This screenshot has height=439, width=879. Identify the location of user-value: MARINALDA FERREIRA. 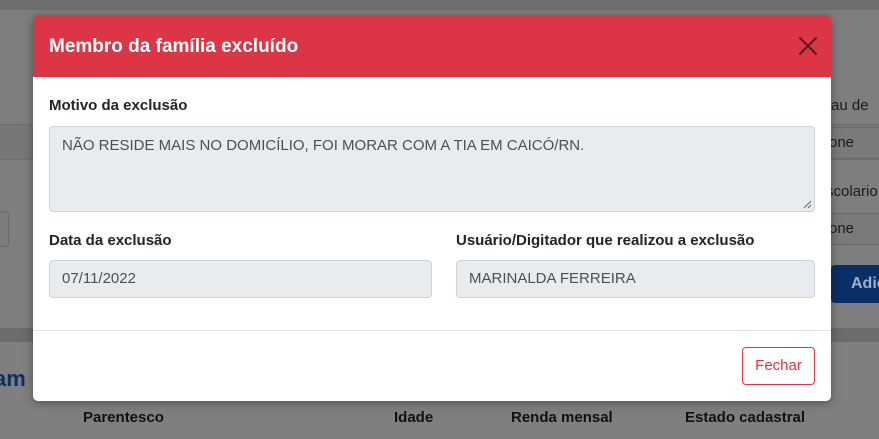
(552, 278).